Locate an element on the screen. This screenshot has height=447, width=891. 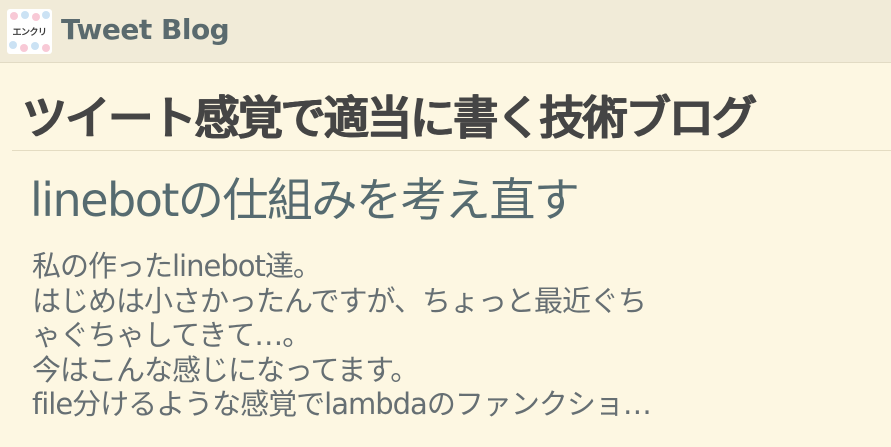
excerpt-line: はじめは小さかったんですが、ちょっと最近ぐち is located at coordinates (339, 300).